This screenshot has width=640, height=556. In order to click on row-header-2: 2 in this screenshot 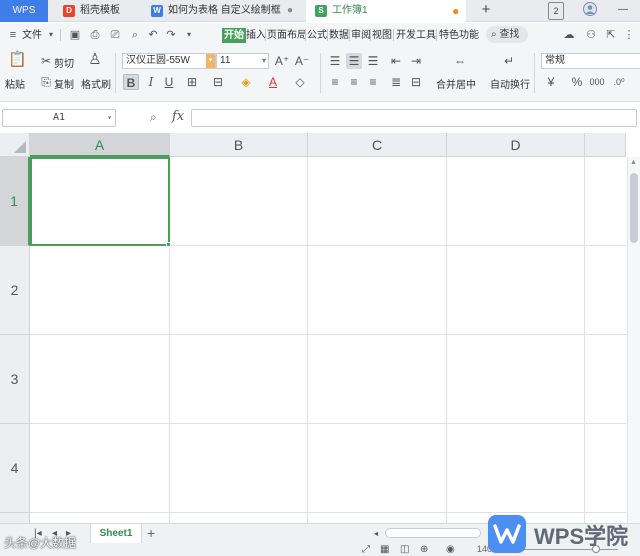, I will do `click(15, 290)`.